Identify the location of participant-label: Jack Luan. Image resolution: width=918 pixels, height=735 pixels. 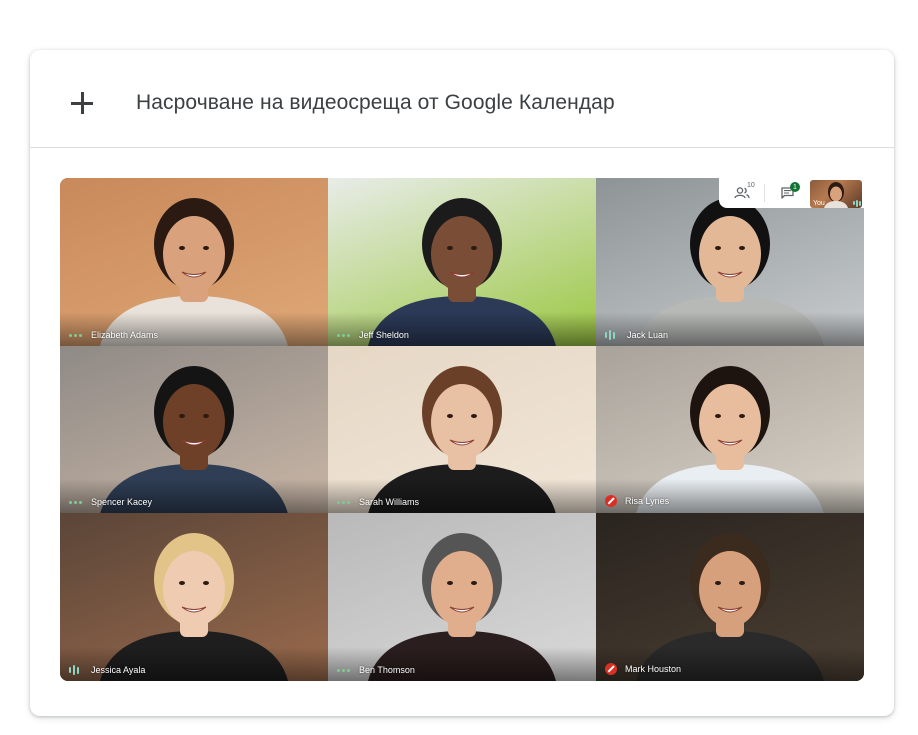
(636, 335).